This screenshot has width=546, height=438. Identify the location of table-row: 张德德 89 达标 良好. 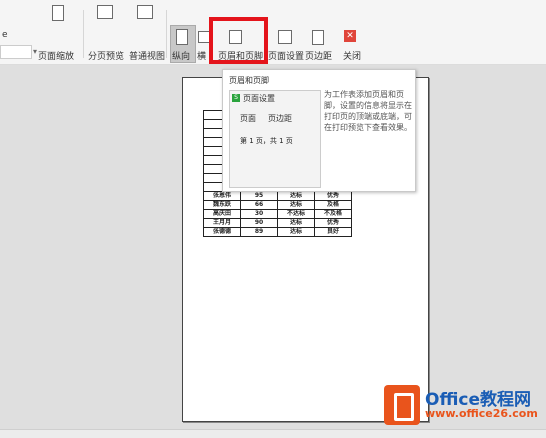
(277, 232).